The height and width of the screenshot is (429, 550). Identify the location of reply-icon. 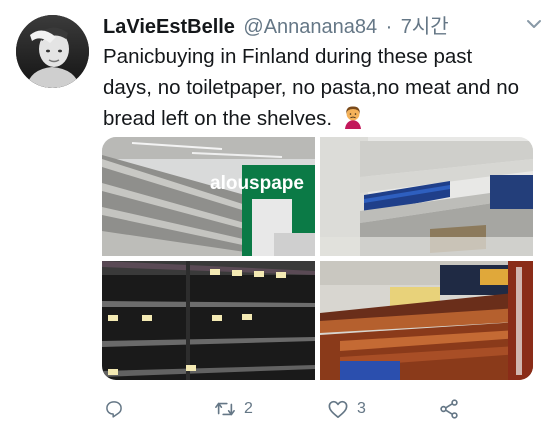
(114, 409).